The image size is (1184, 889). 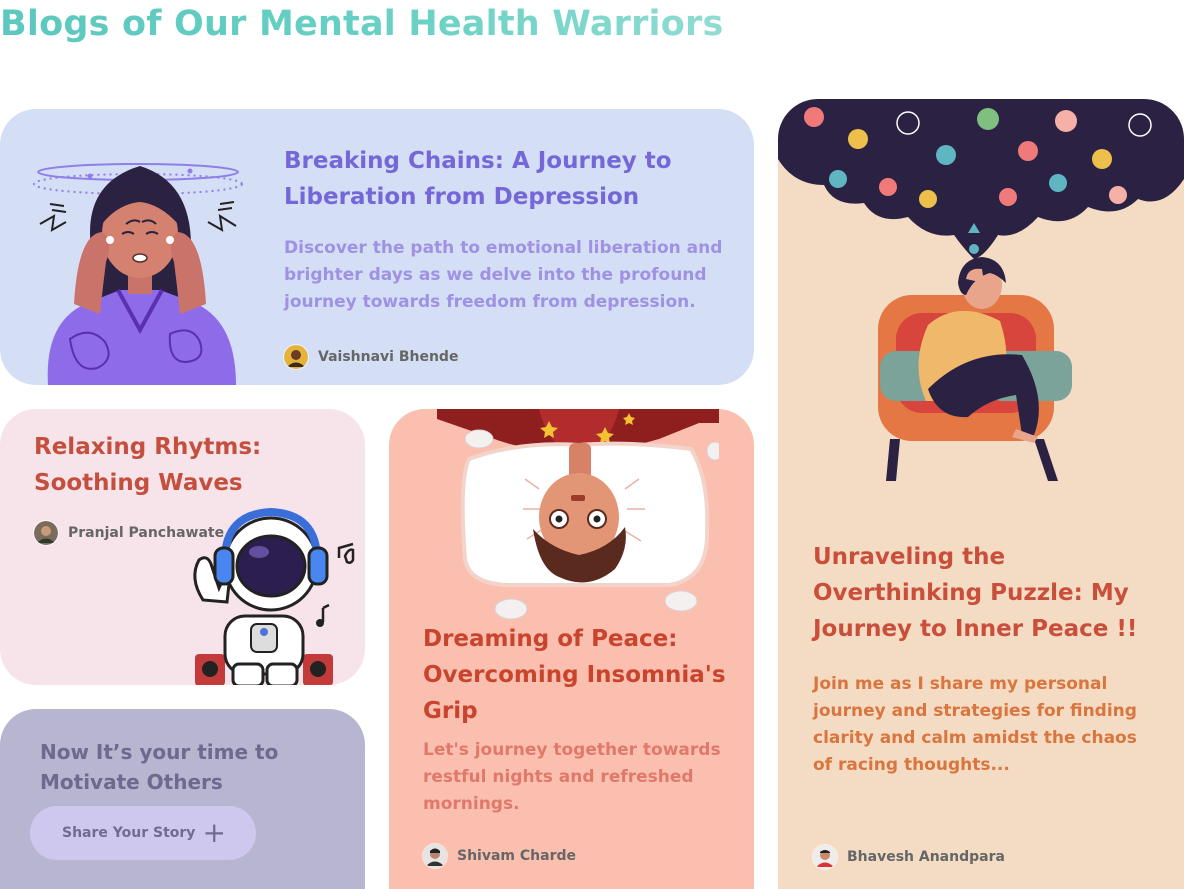 I want to click on card-title: Relaxing Rhytms: Soothing Waves, so click(x=184, y=465).